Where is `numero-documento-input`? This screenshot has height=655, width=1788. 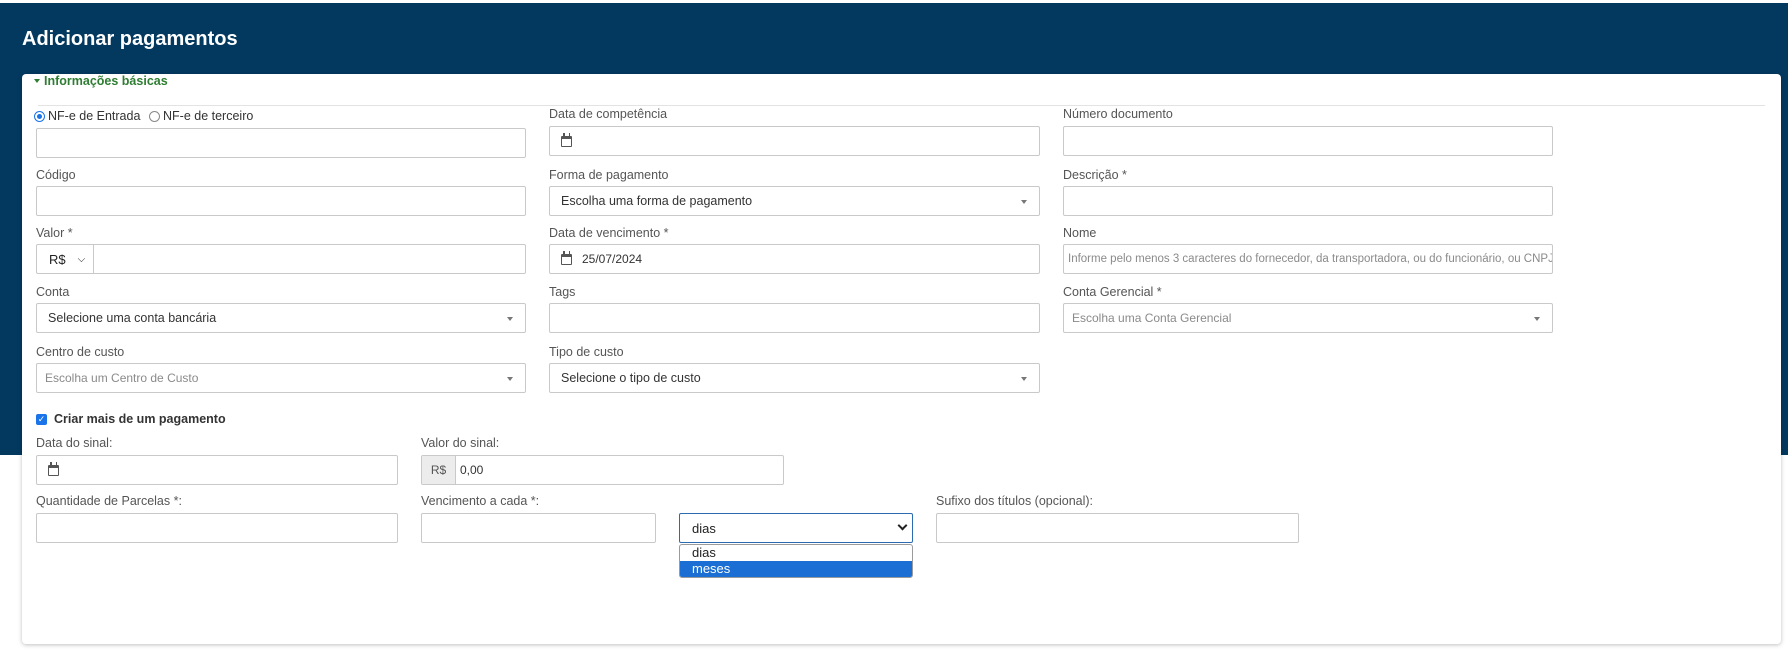 numero-documento-input is located at coordinates (1308, 141).